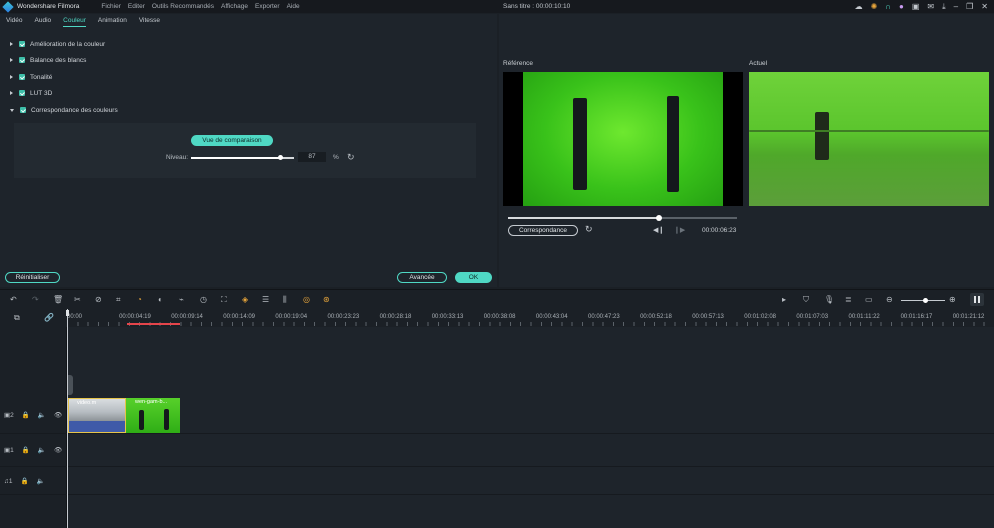 This screenshot has width=994, height=528. What do you see at coordinates (183, 6) in the screenshot?
I see `menu-tools: Outils Recommandés` at bounding box center [183, 6].